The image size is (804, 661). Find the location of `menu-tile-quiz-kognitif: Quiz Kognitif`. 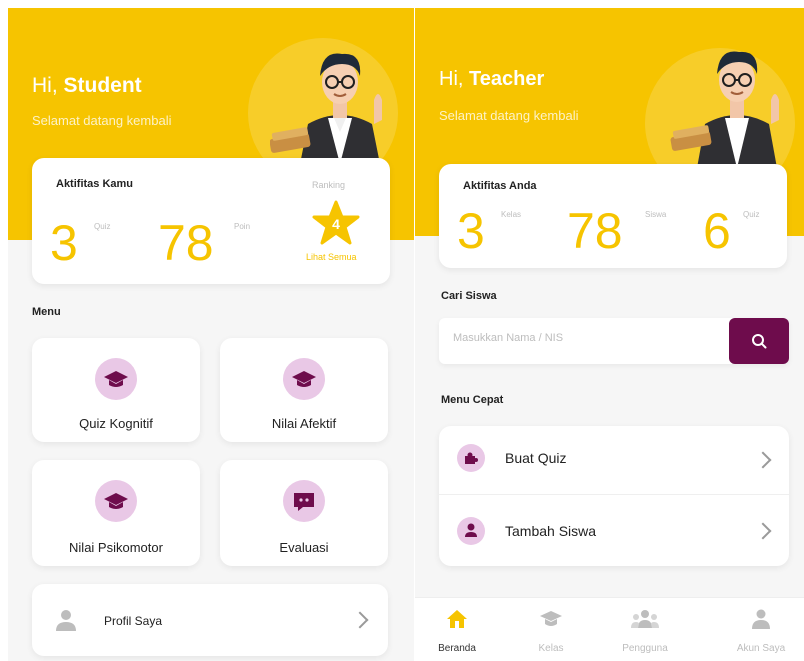

menu-tile-quiz-kognitif: Quiz Kognitif is located at coordinates (116, 390).